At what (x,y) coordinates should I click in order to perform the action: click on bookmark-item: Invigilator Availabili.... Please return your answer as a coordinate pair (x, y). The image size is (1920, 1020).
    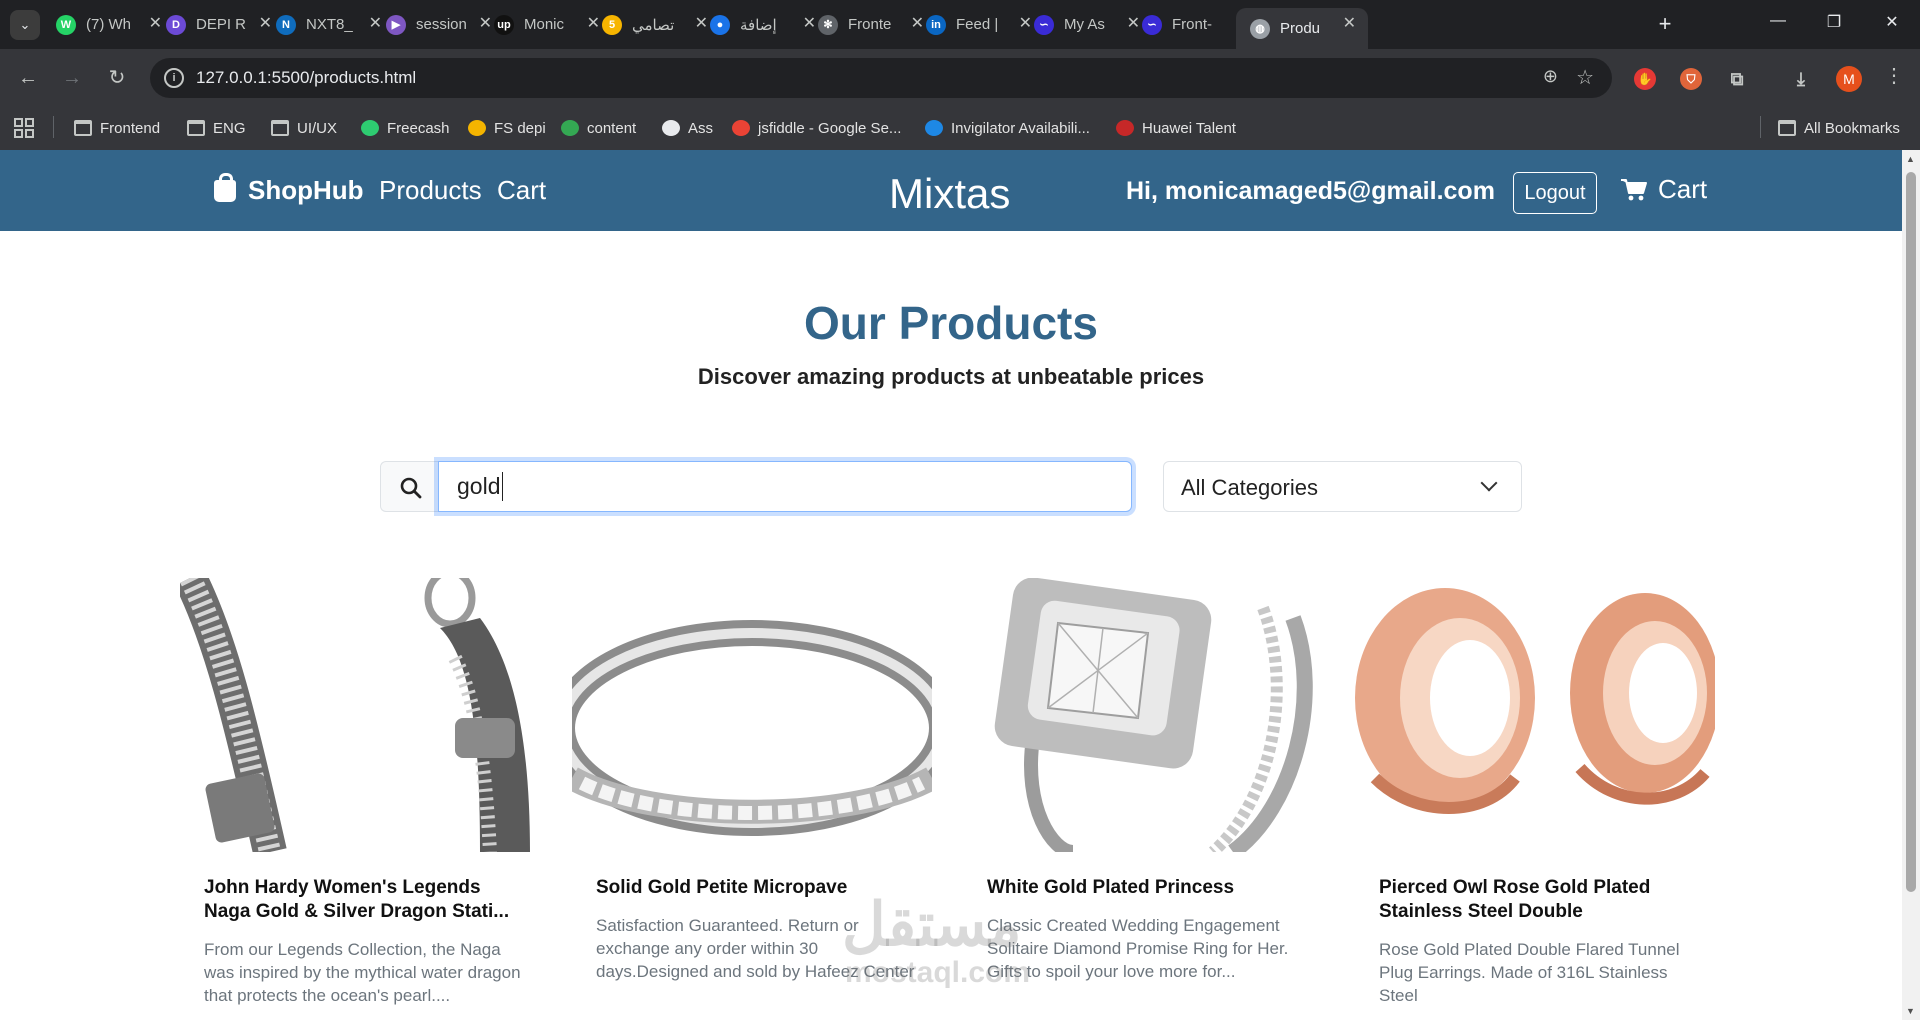
    Looking at the image, I should click on (1007, 128).